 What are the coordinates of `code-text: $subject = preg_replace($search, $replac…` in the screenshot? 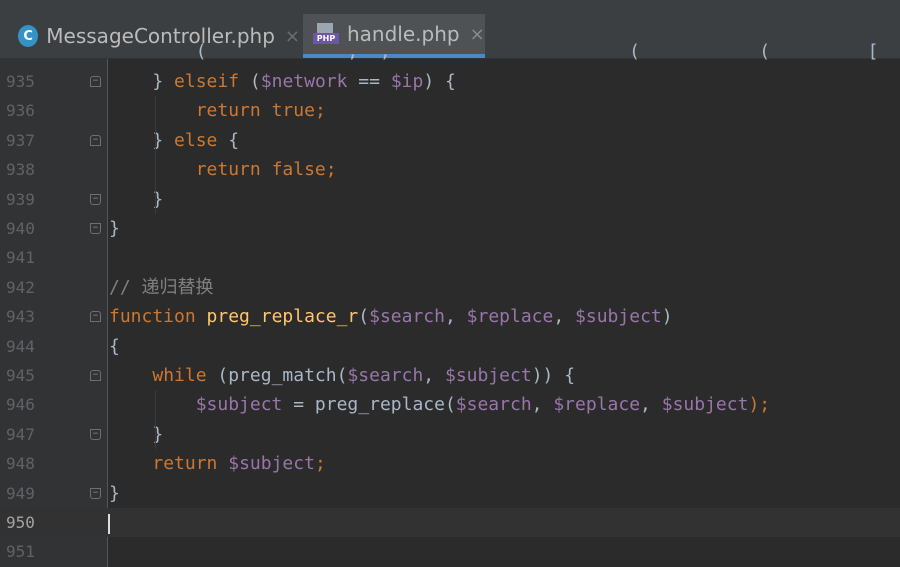 It's located at (439, 404).